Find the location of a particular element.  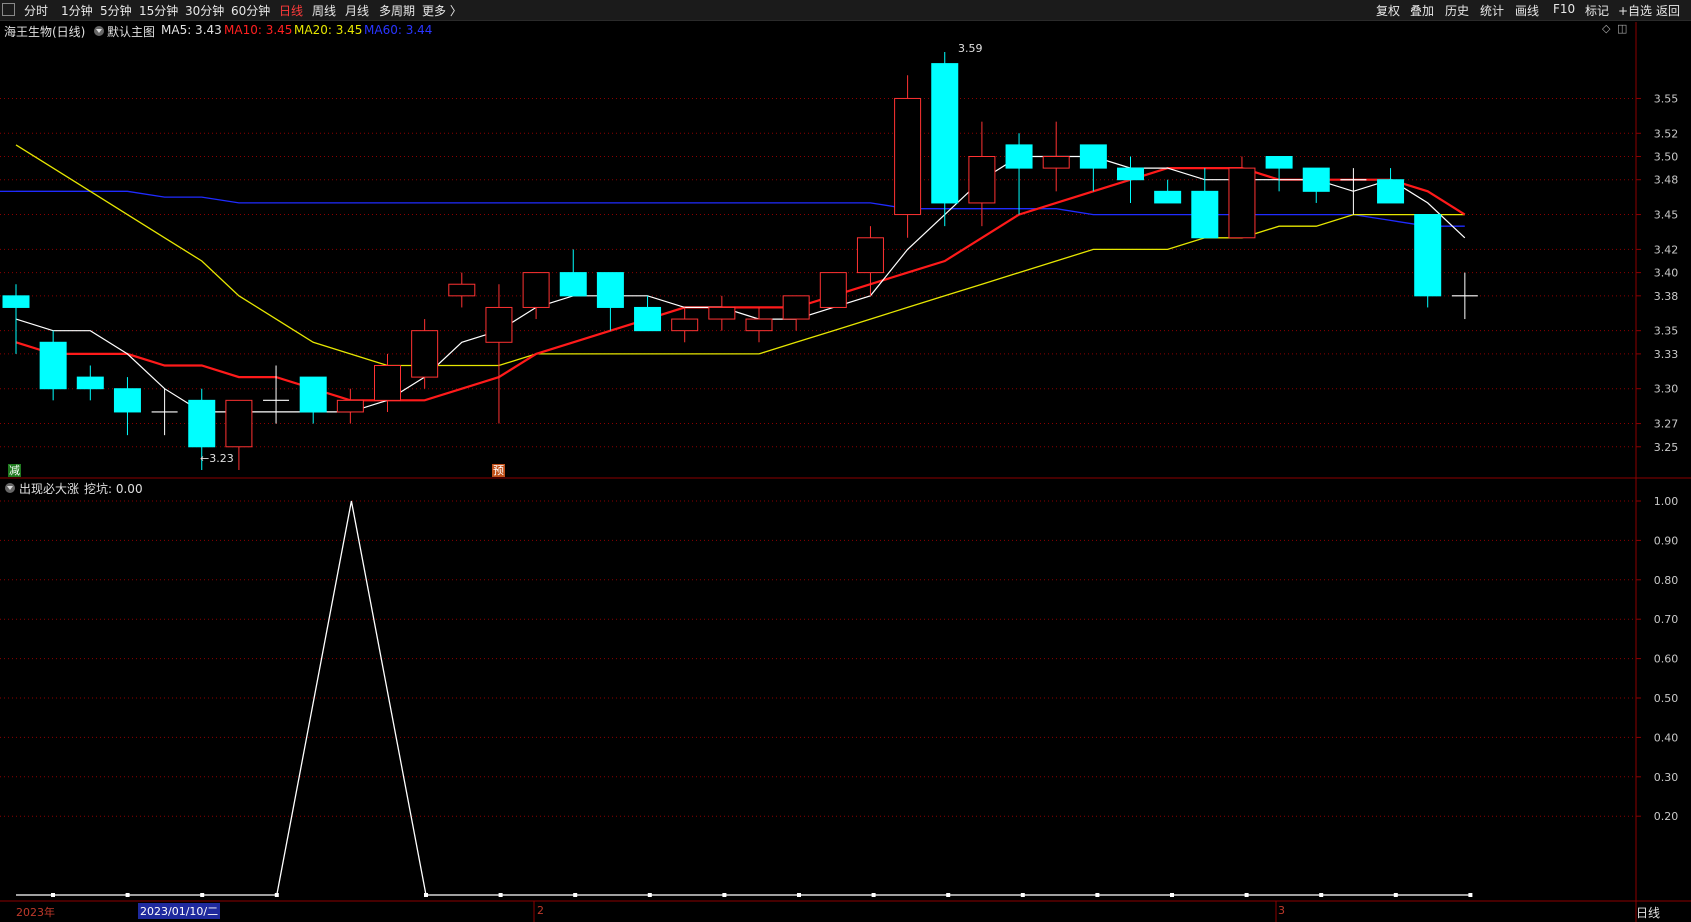

sub-indicator-name: 出现必大涨 is located at coordinates (49, 488).